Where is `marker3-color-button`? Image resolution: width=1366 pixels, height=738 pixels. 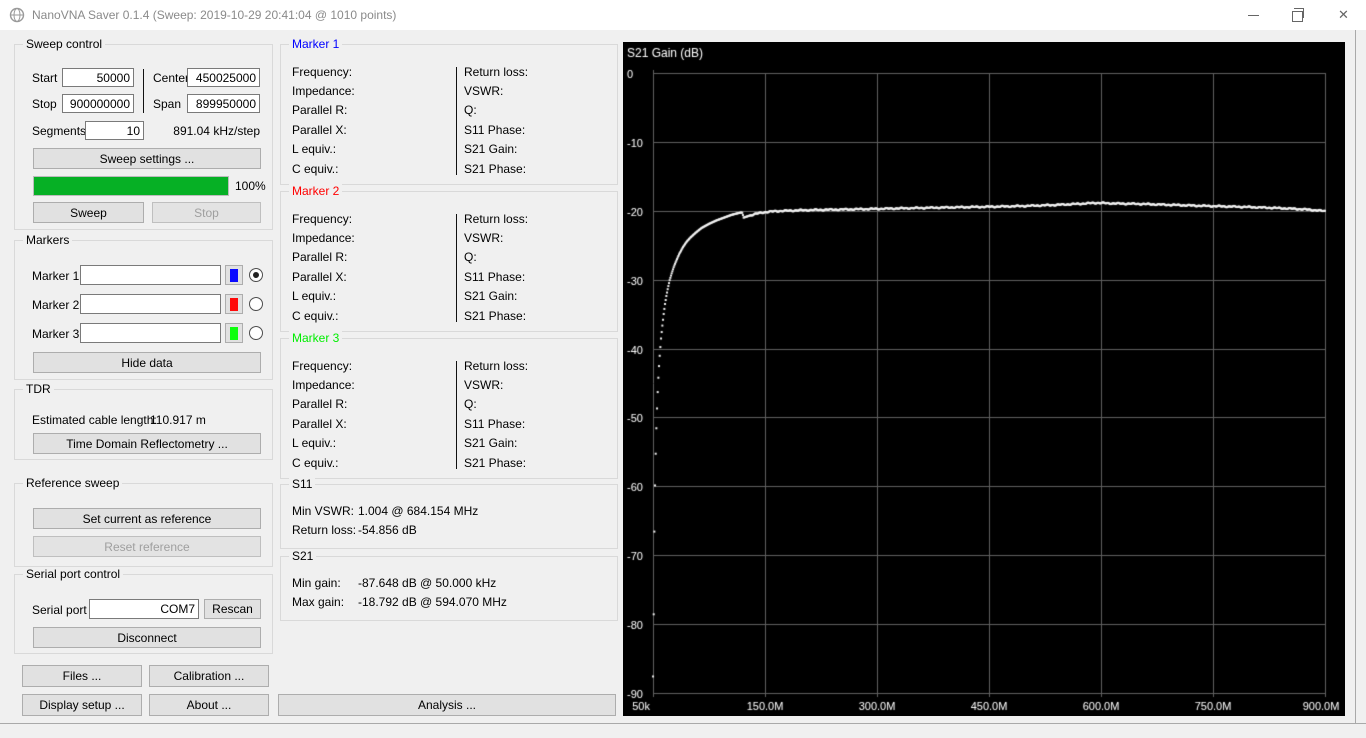
marker3-color-button is located at coordinates (234, 333).